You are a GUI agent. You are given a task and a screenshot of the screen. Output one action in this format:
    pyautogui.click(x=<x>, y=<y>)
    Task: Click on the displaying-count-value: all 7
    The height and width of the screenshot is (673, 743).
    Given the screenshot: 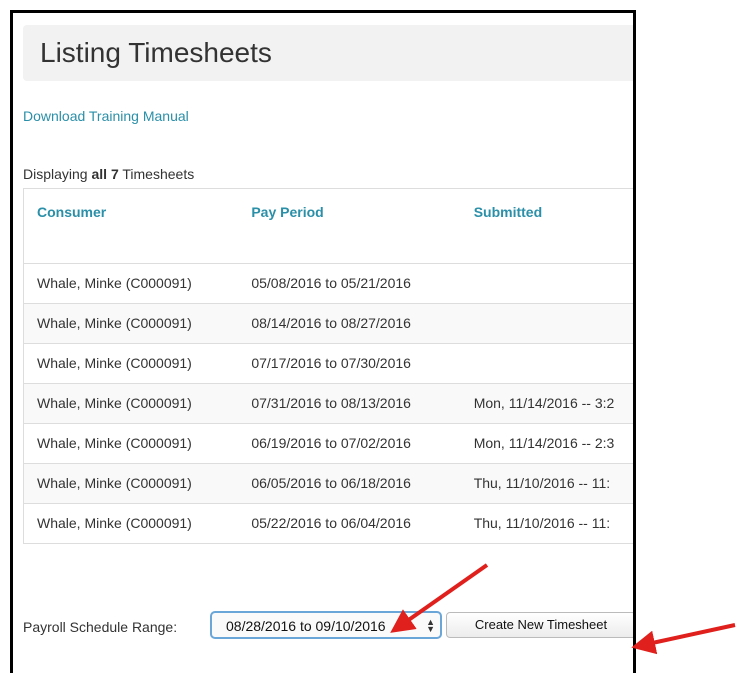 What is the action you would take?
    pyautogui.click(x=105, y=174)
    